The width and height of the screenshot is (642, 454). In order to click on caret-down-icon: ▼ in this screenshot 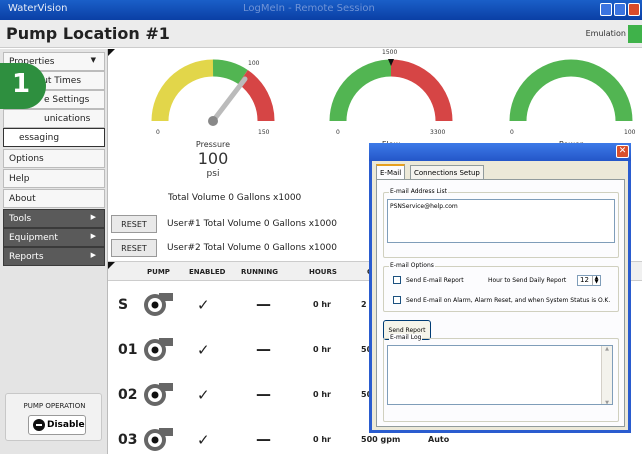, I will do `click(93, 60)`.